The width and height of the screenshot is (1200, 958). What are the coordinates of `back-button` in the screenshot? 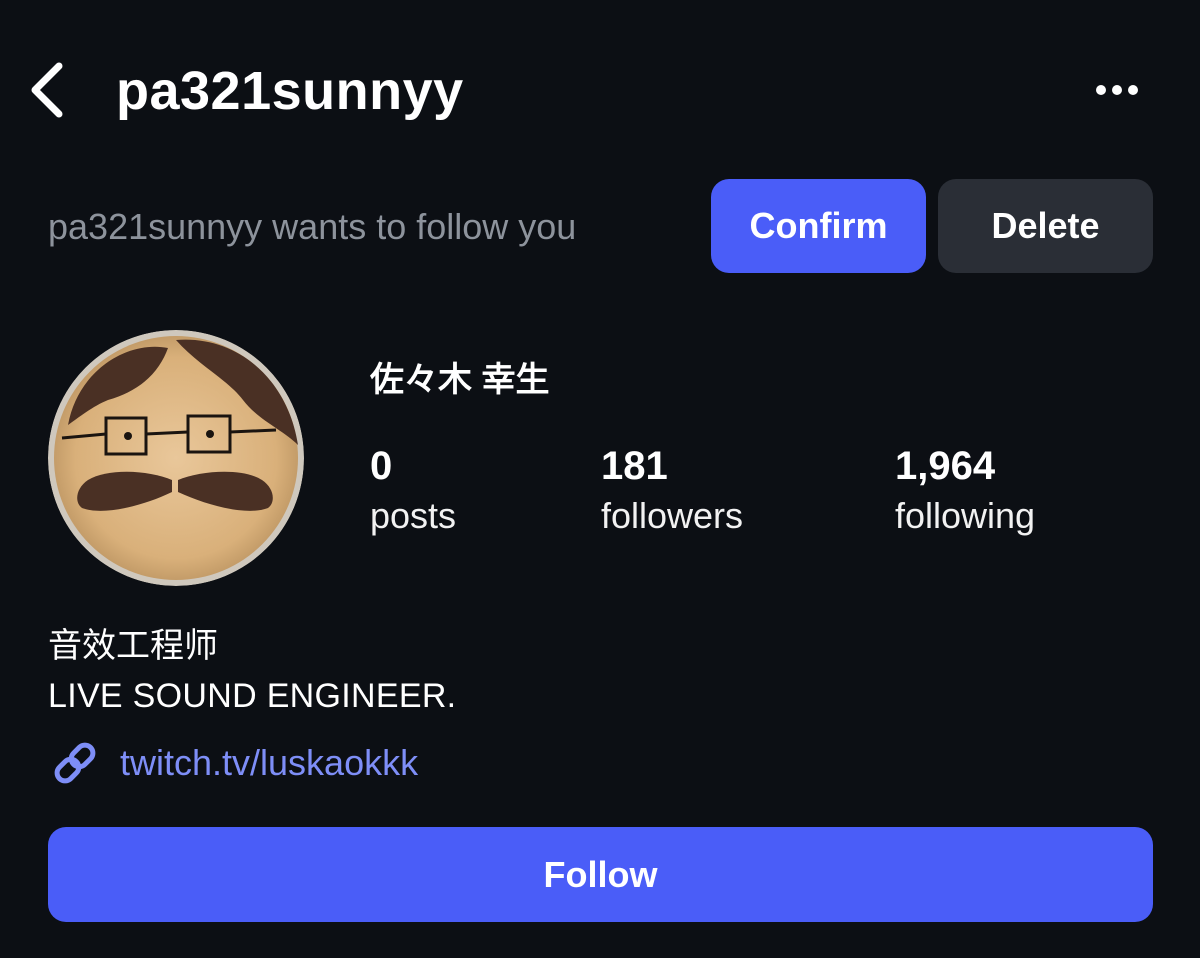 It's located at (47, 90).